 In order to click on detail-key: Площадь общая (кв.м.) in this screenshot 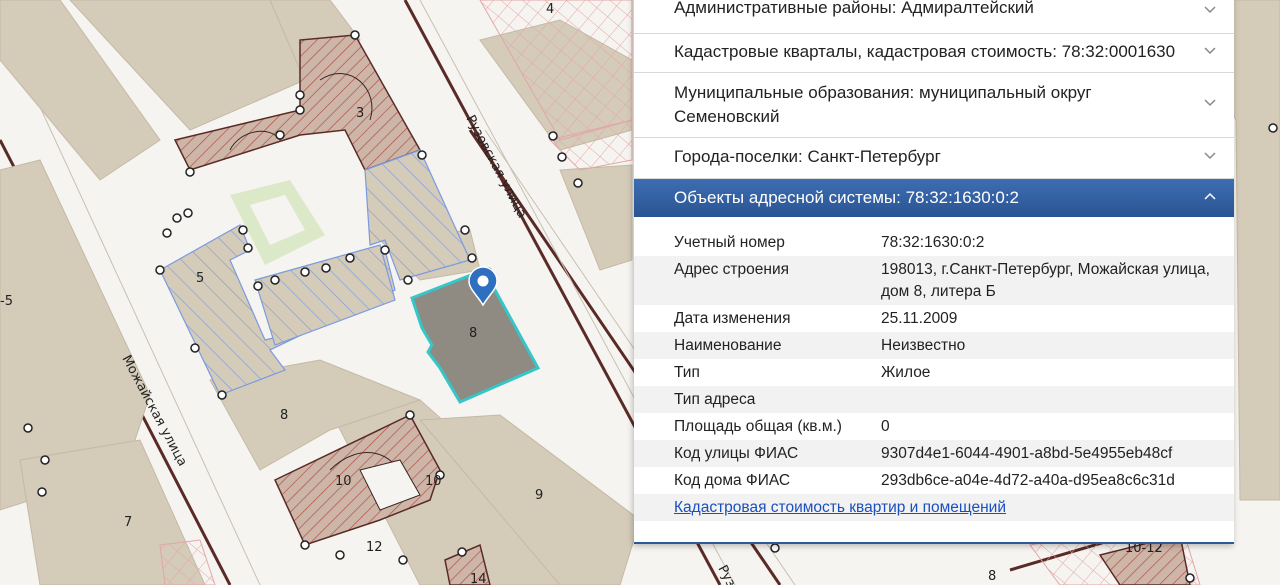, I will do `click(758, 426)`.